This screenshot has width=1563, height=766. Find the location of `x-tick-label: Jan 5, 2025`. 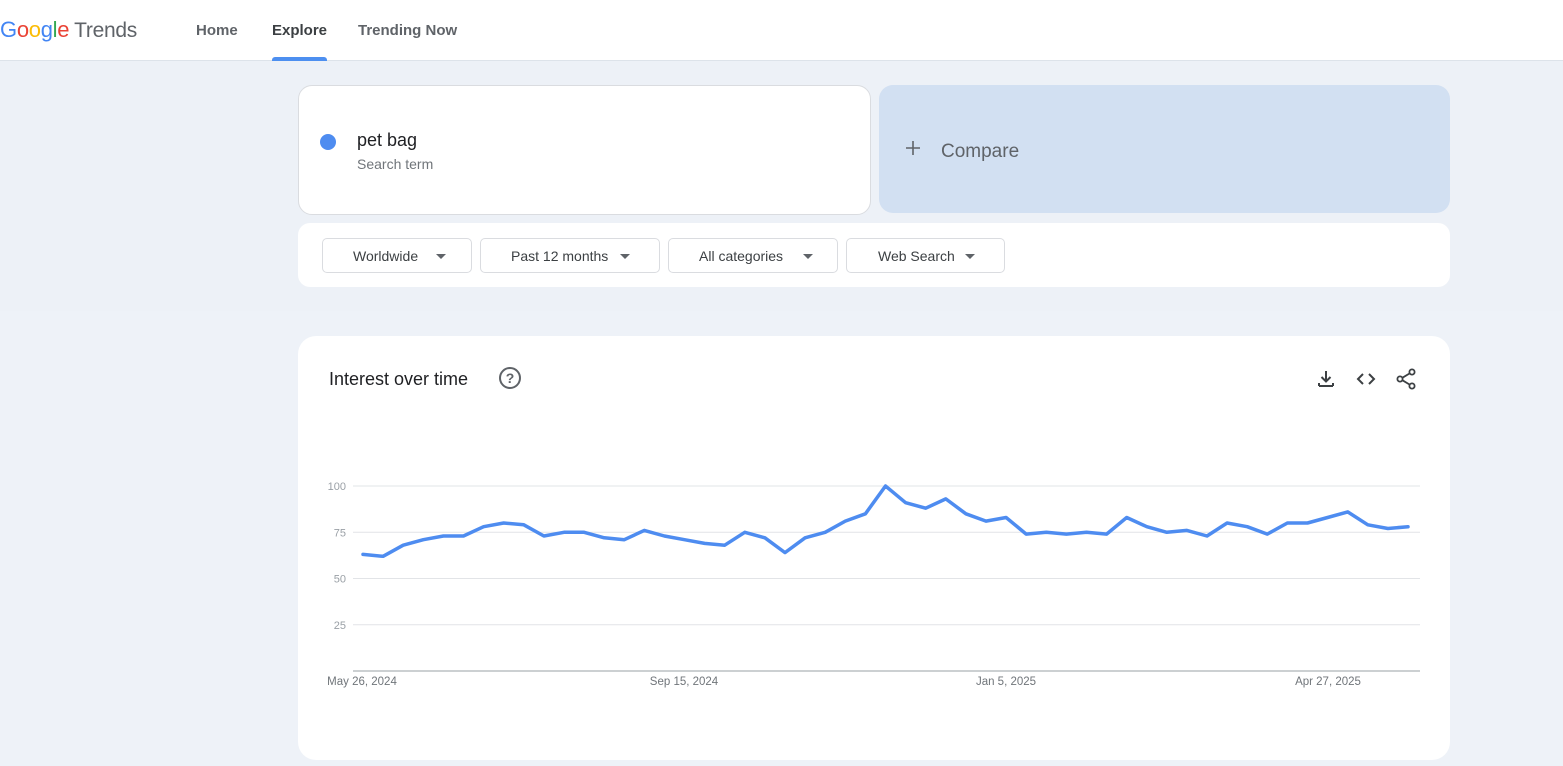

x-tick-label: Jan 5, 2025 is located at coordinates (1006, 682).